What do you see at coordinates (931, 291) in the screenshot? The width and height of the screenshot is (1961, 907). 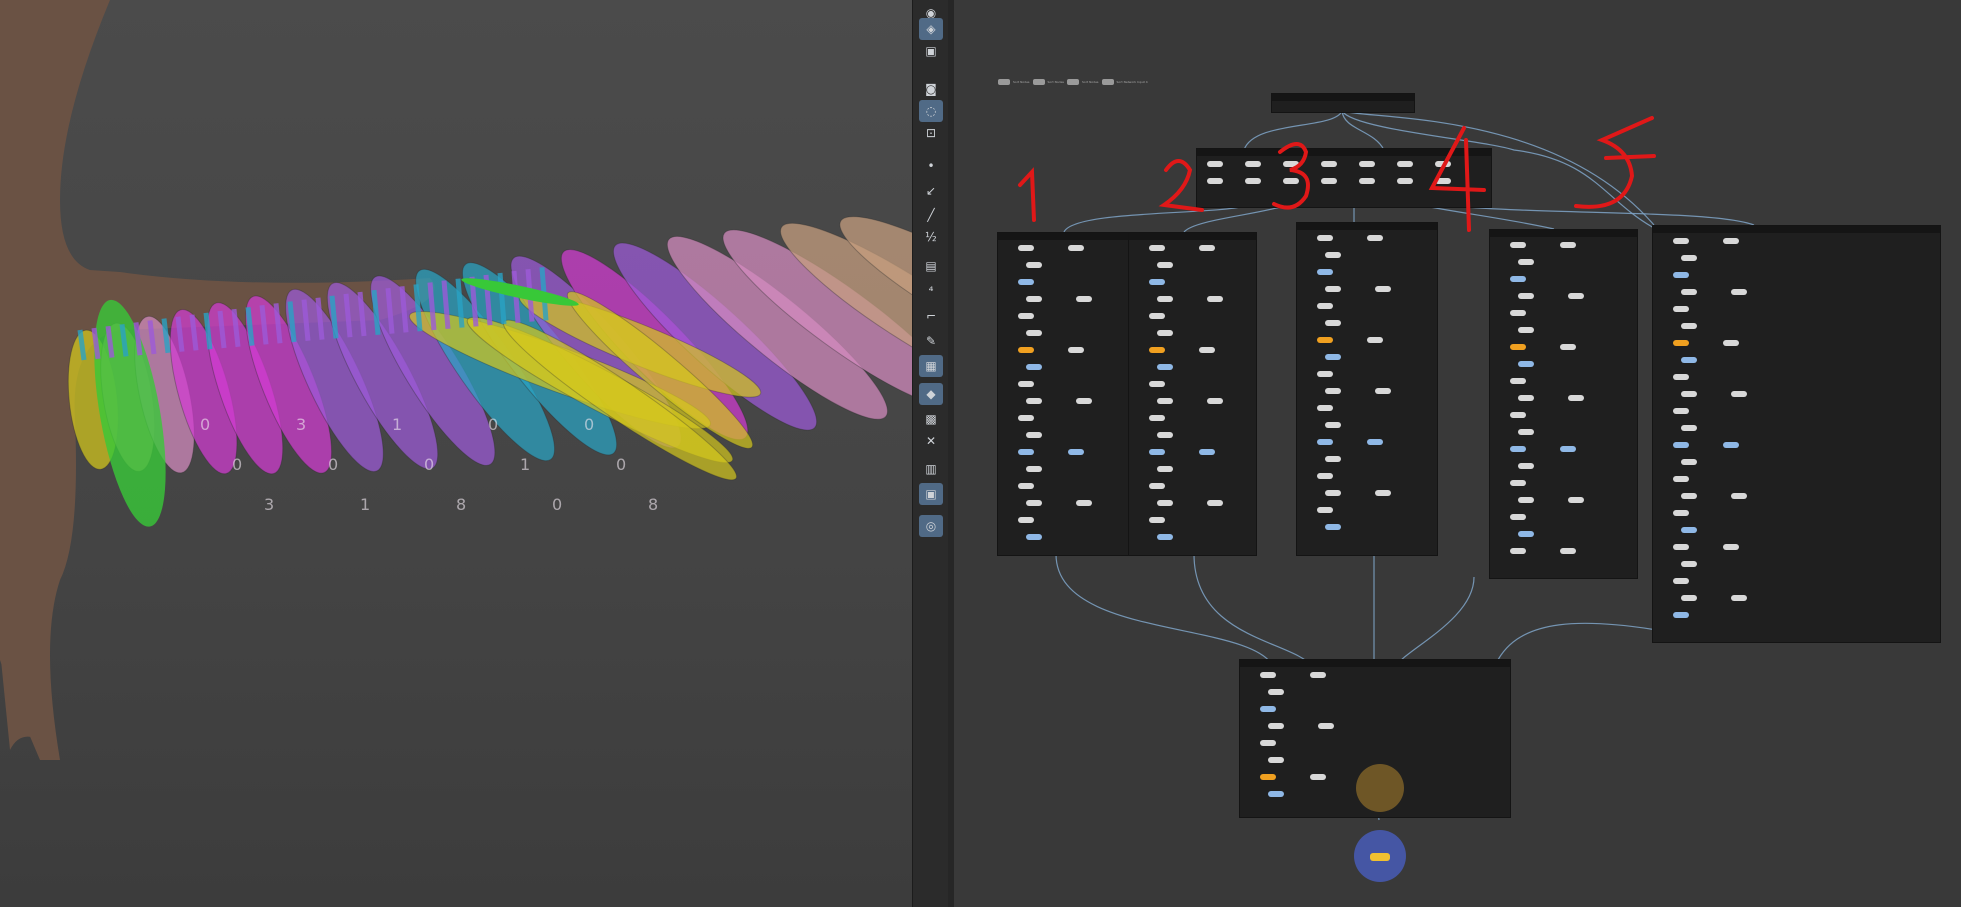 I see `numeric-icon: ⁴` at bounding box center [931, 291].